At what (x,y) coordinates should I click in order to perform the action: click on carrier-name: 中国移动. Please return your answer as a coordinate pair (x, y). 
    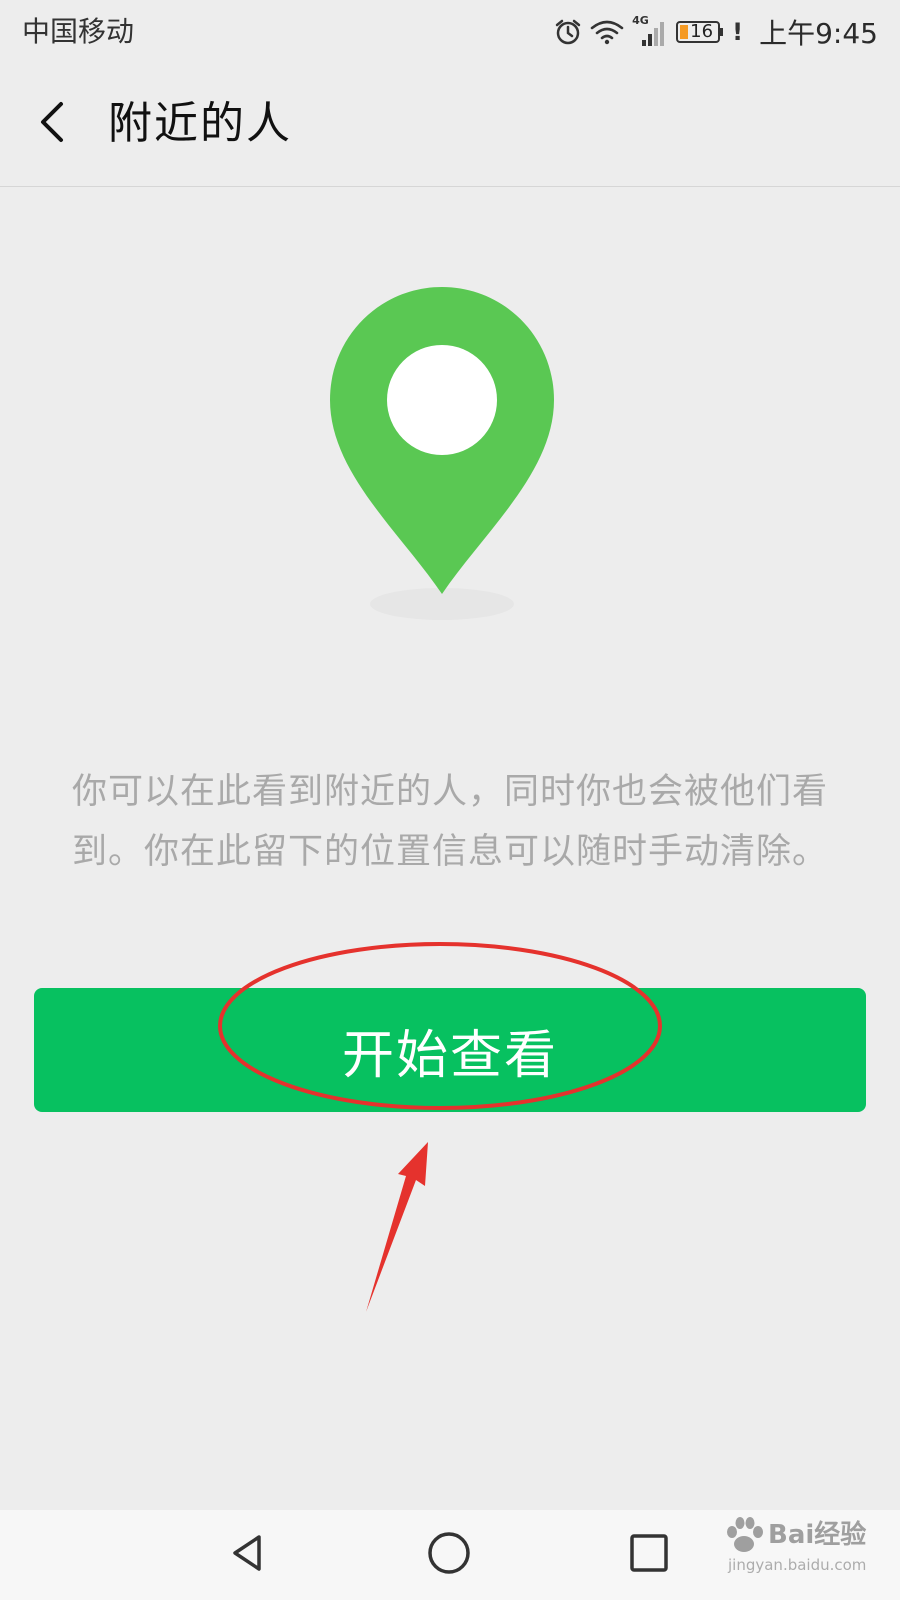
    Looking at the image, I should click on (78, 31).